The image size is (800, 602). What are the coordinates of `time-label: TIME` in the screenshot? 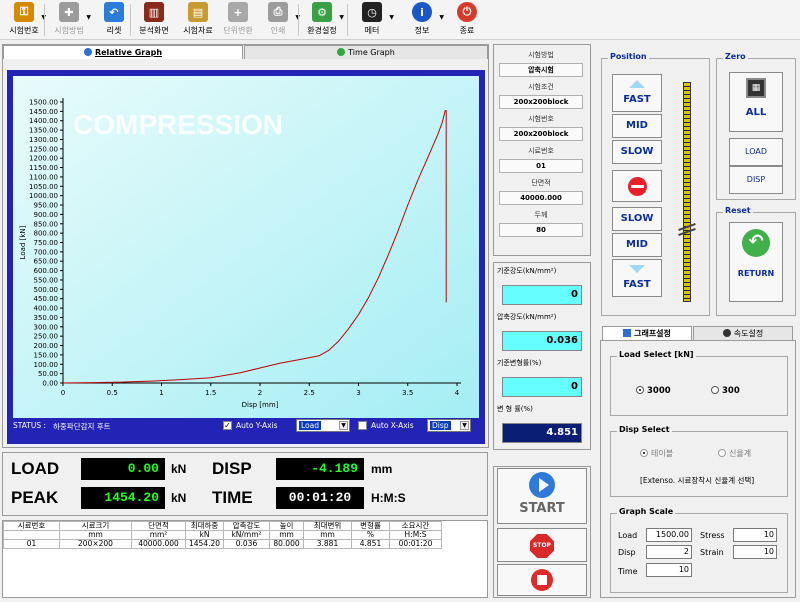 It's located at (232, 497).